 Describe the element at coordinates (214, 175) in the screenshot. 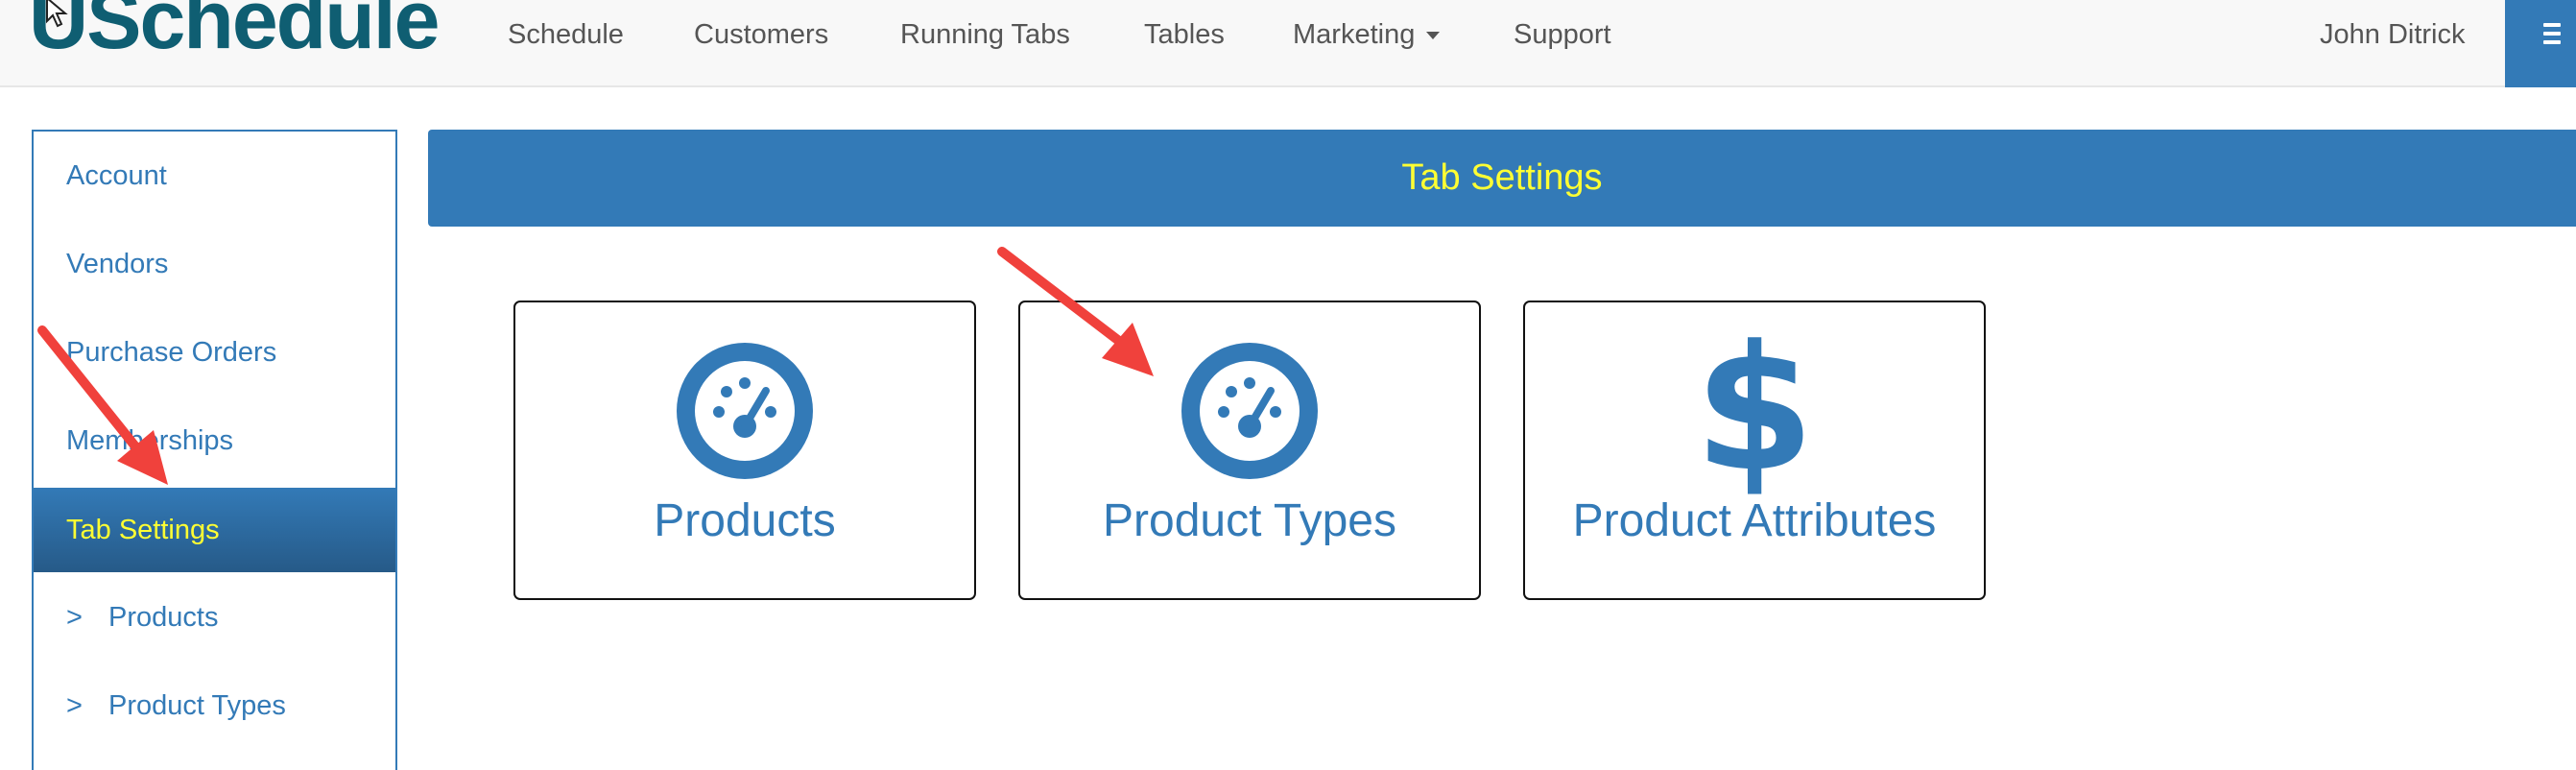

I see `sidebar-item-account: Account` at that location.